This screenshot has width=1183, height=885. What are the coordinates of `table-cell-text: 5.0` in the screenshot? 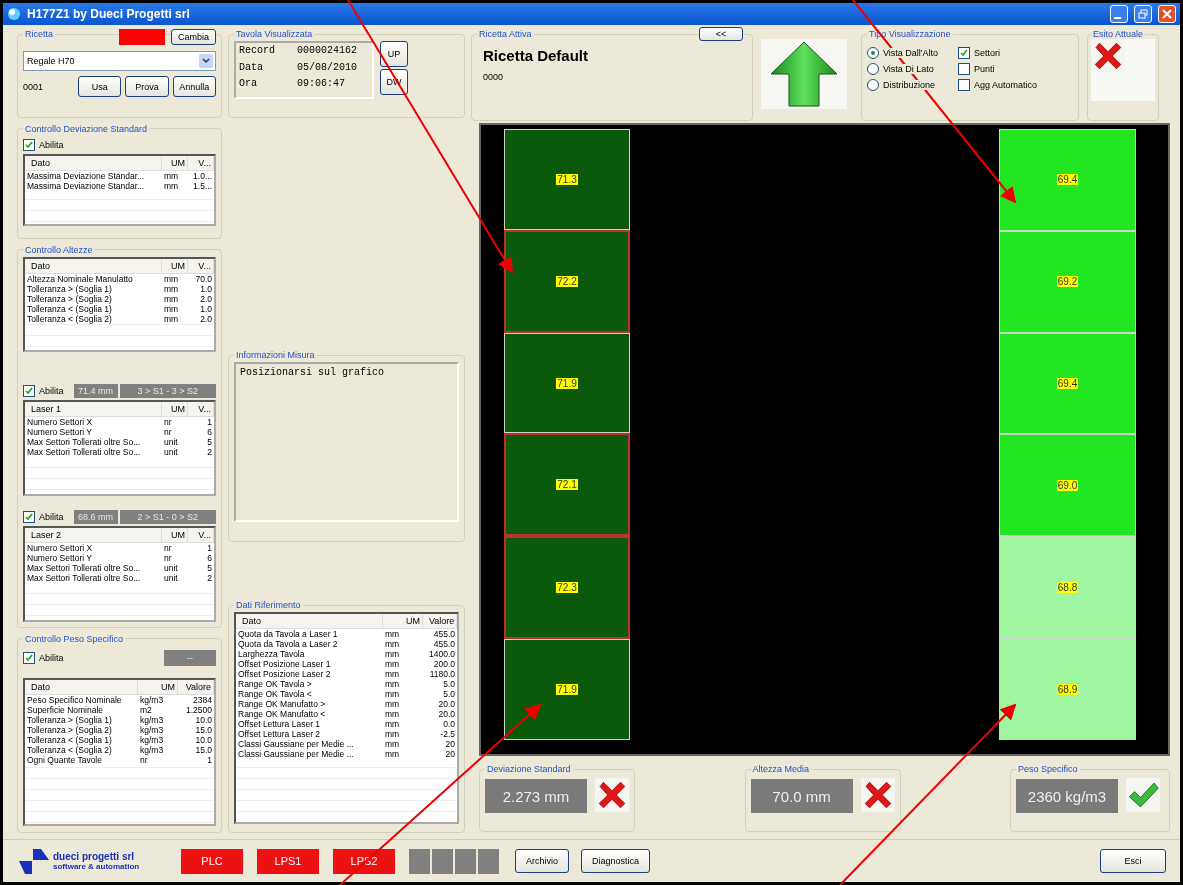 It's located at (449, 694).